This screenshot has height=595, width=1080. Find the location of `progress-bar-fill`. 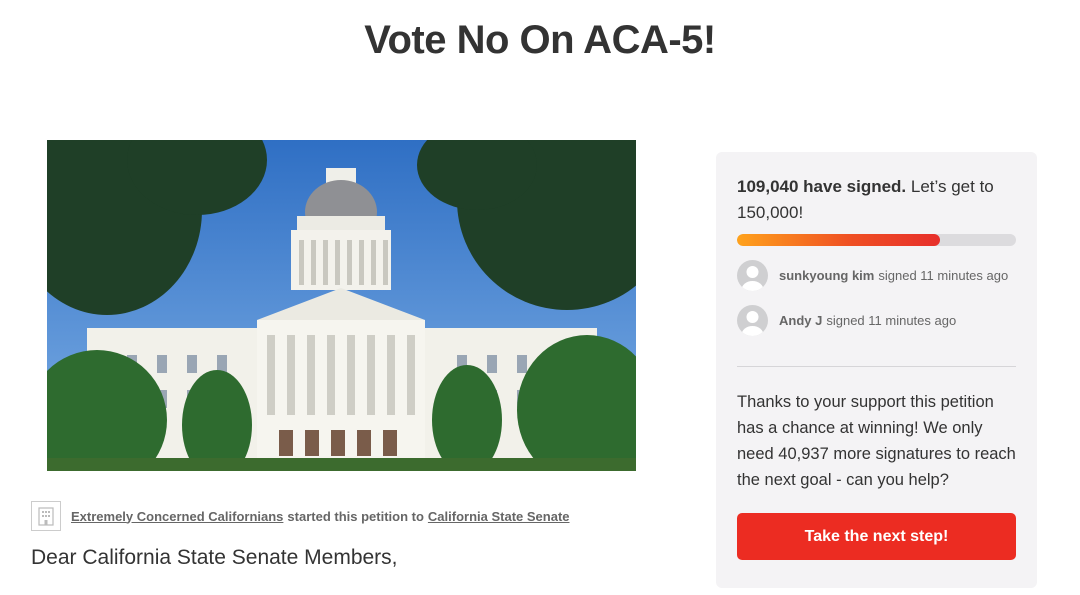

progress-bar-fill is located at coordinates (838, 240).